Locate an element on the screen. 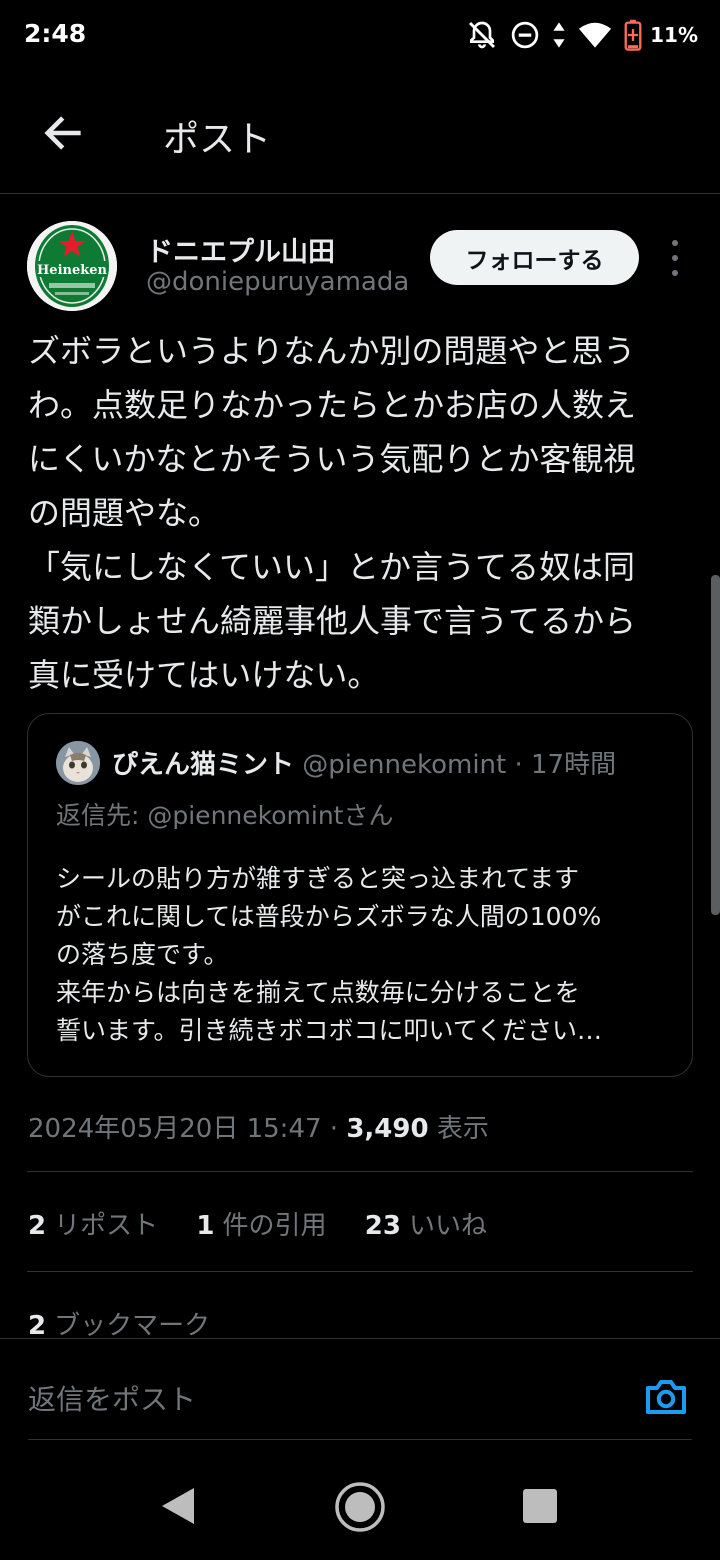 The width and height of the screenshot is (720, 1560). quotes-label: 件の引用 is located at coordinates (274, 1226).